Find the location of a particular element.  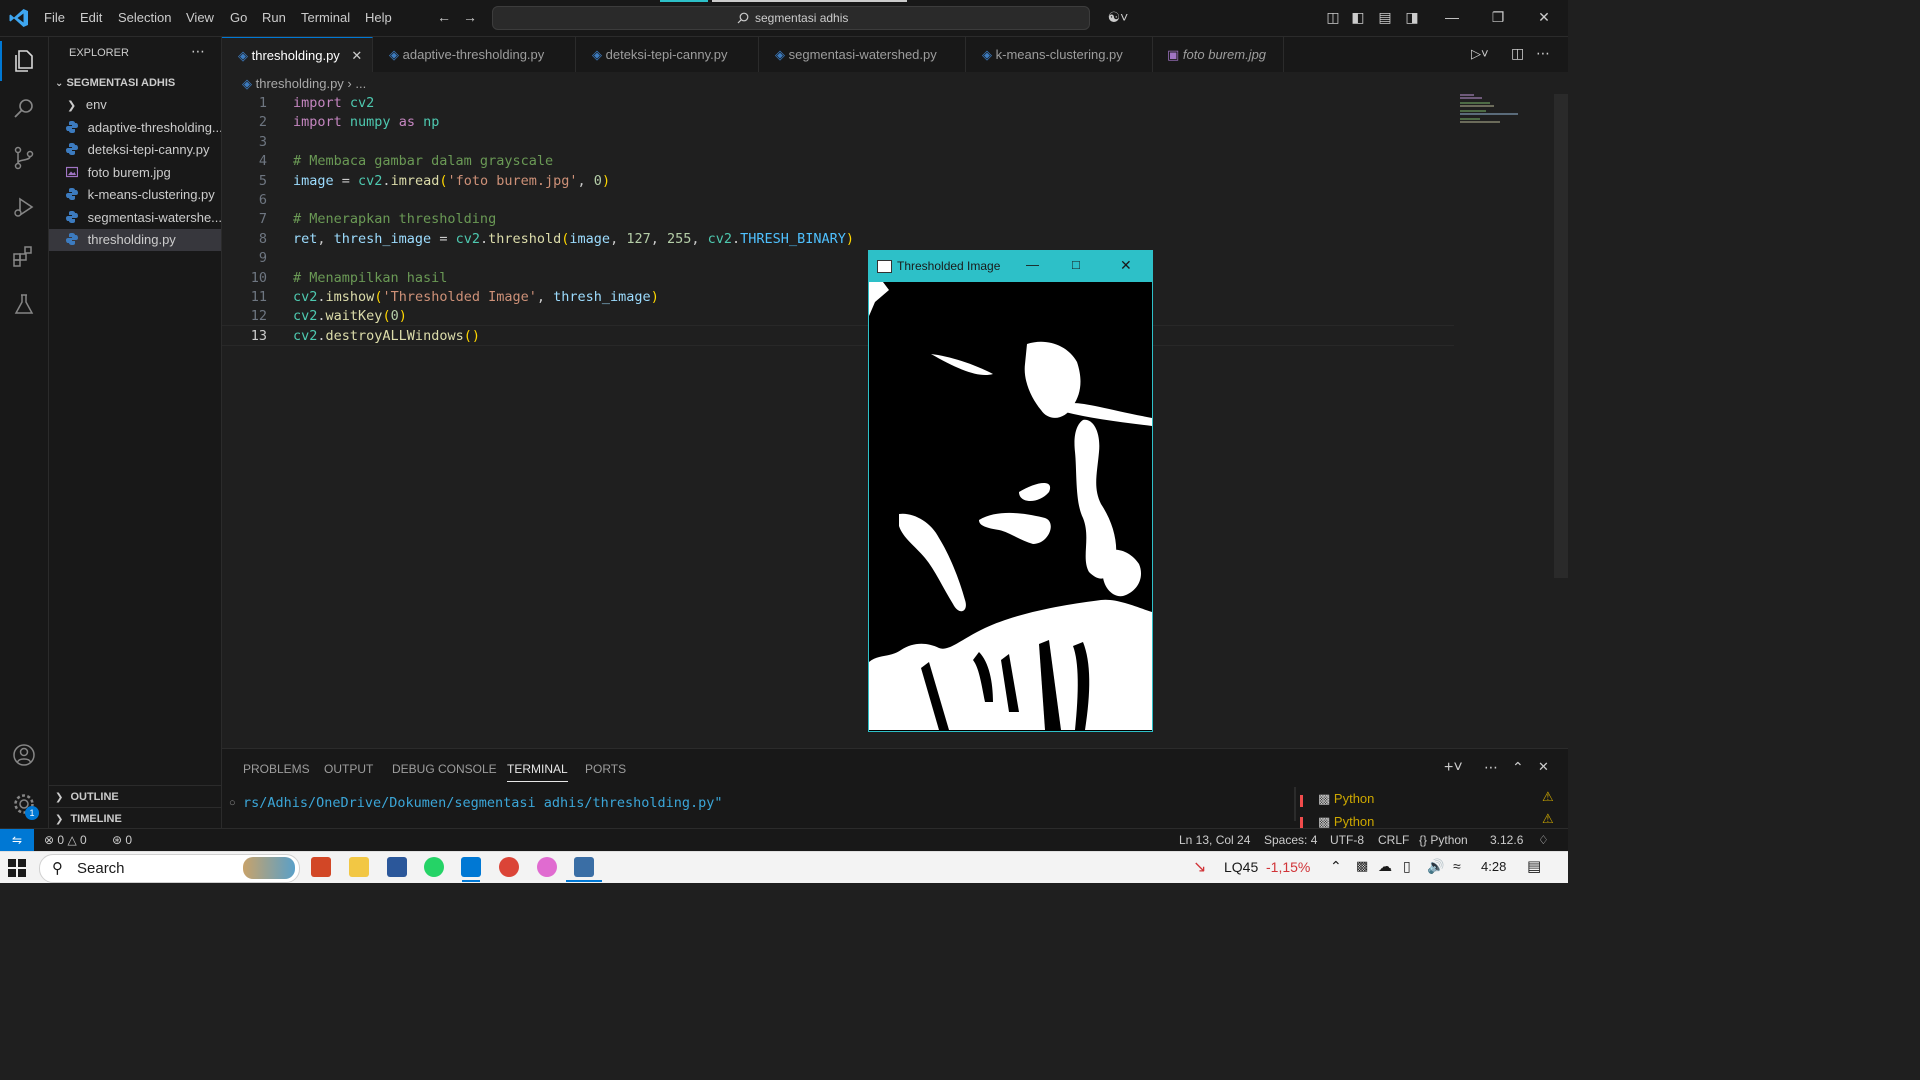

close-window-icon: ✕ is located at coordinates (1544, 17).